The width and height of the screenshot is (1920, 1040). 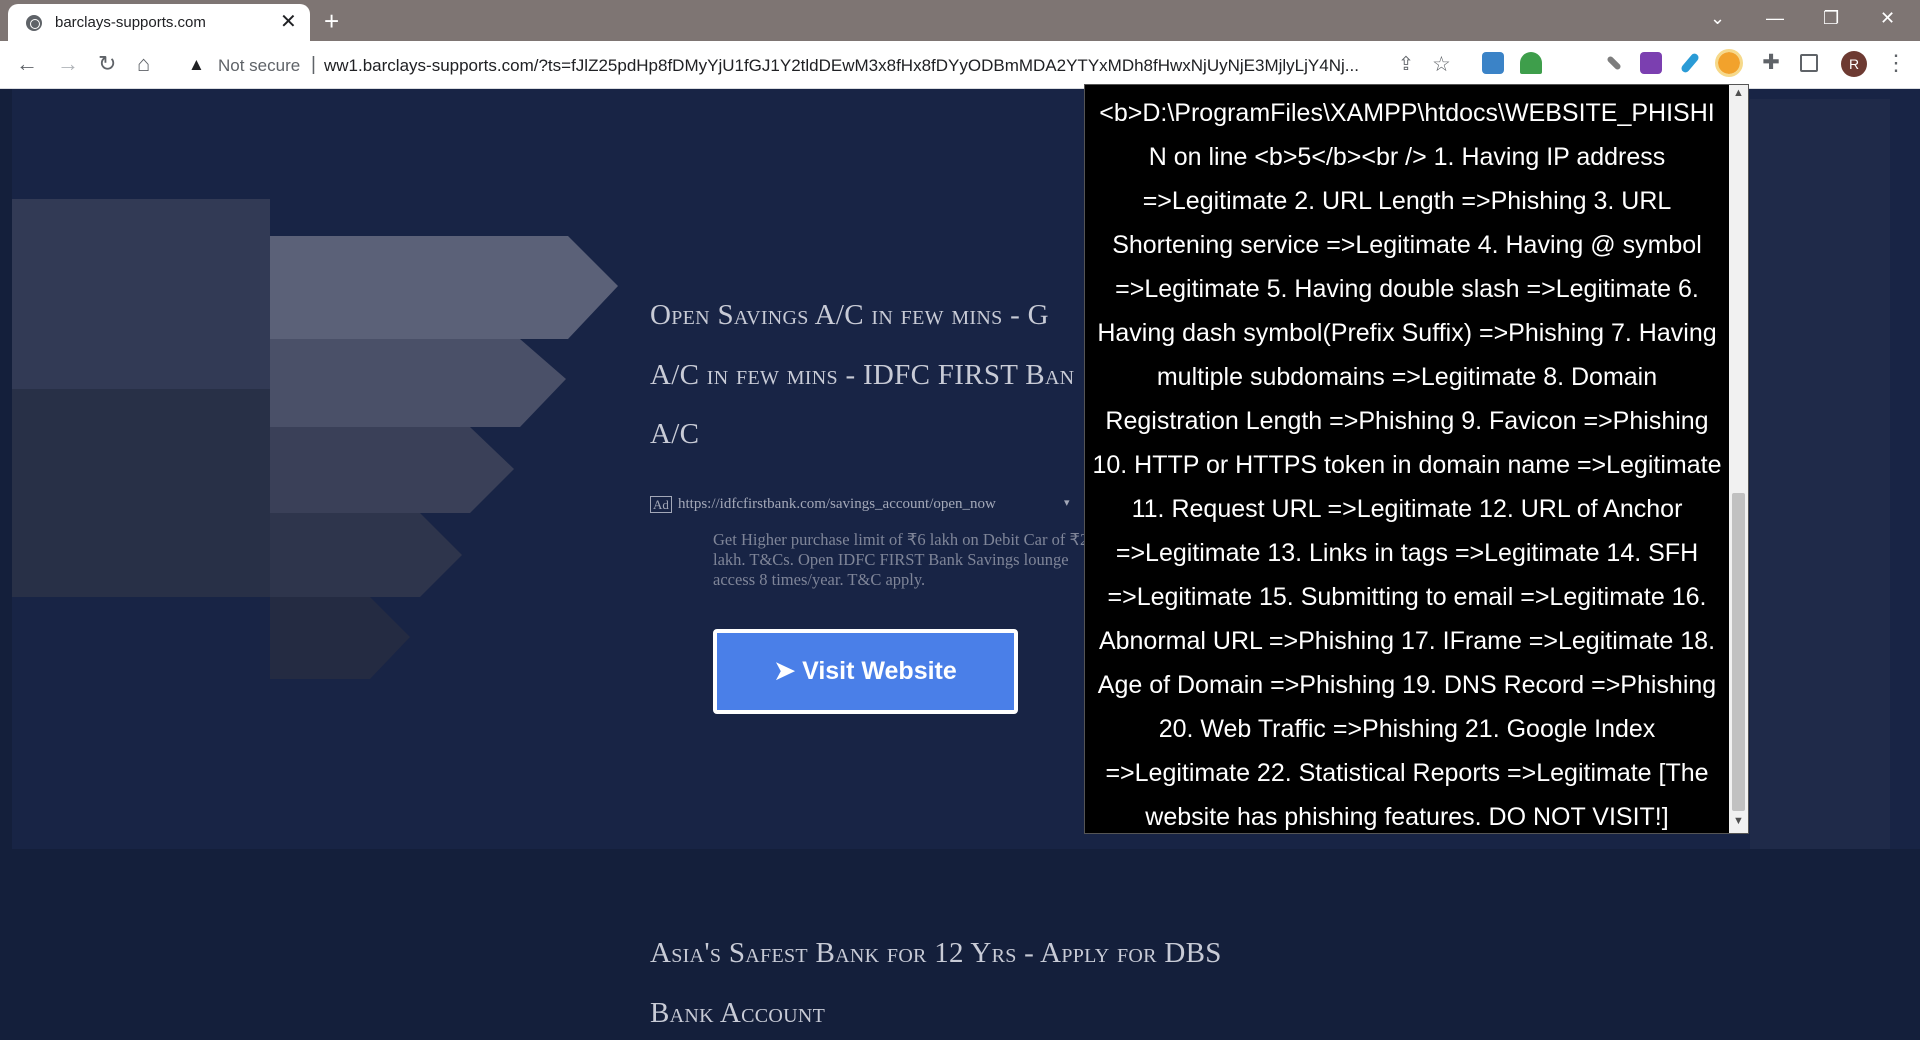 I want to click on onenote-icon, so click(x=1651, y=63).